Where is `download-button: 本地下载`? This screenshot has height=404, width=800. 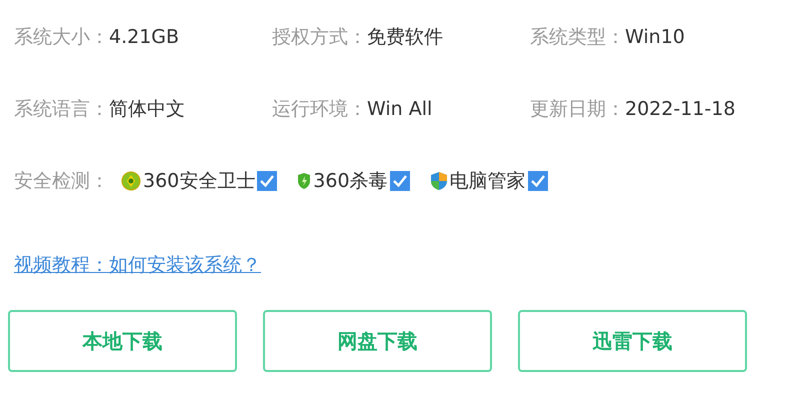
download-button: 本地下载 is located at coordinates (122, 341).